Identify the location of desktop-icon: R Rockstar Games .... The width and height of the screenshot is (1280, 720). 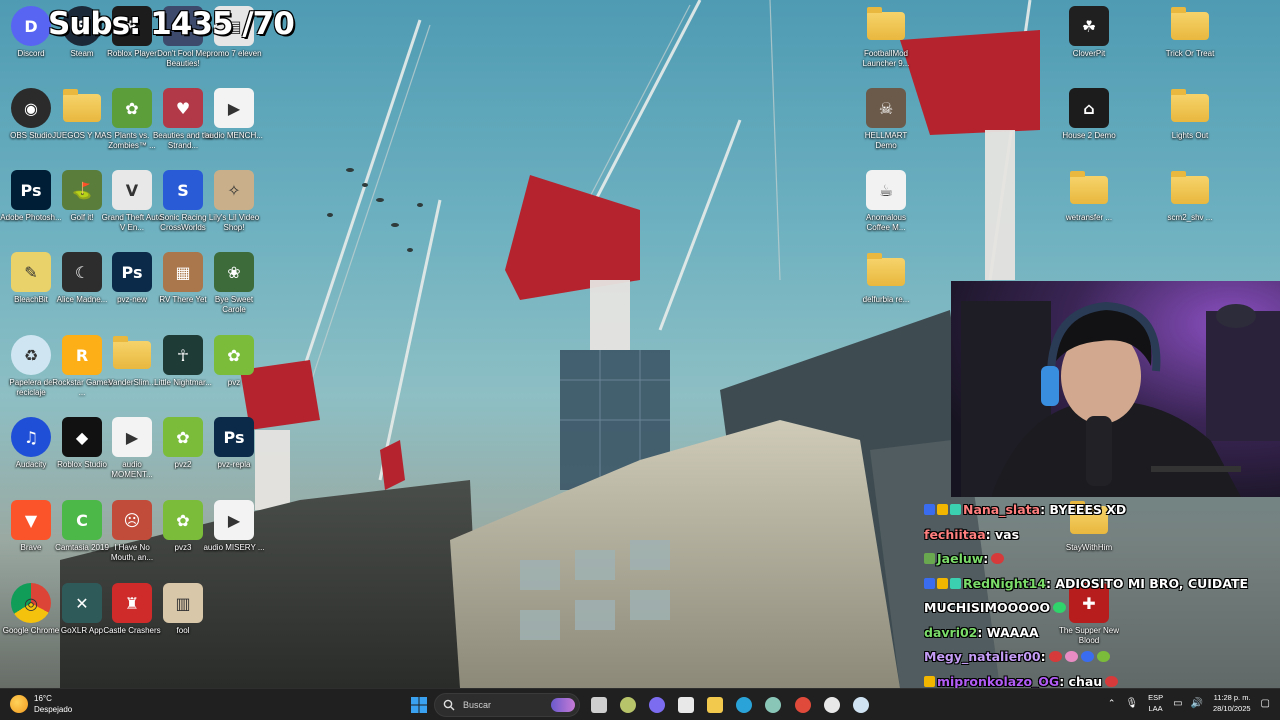
(82, 366).